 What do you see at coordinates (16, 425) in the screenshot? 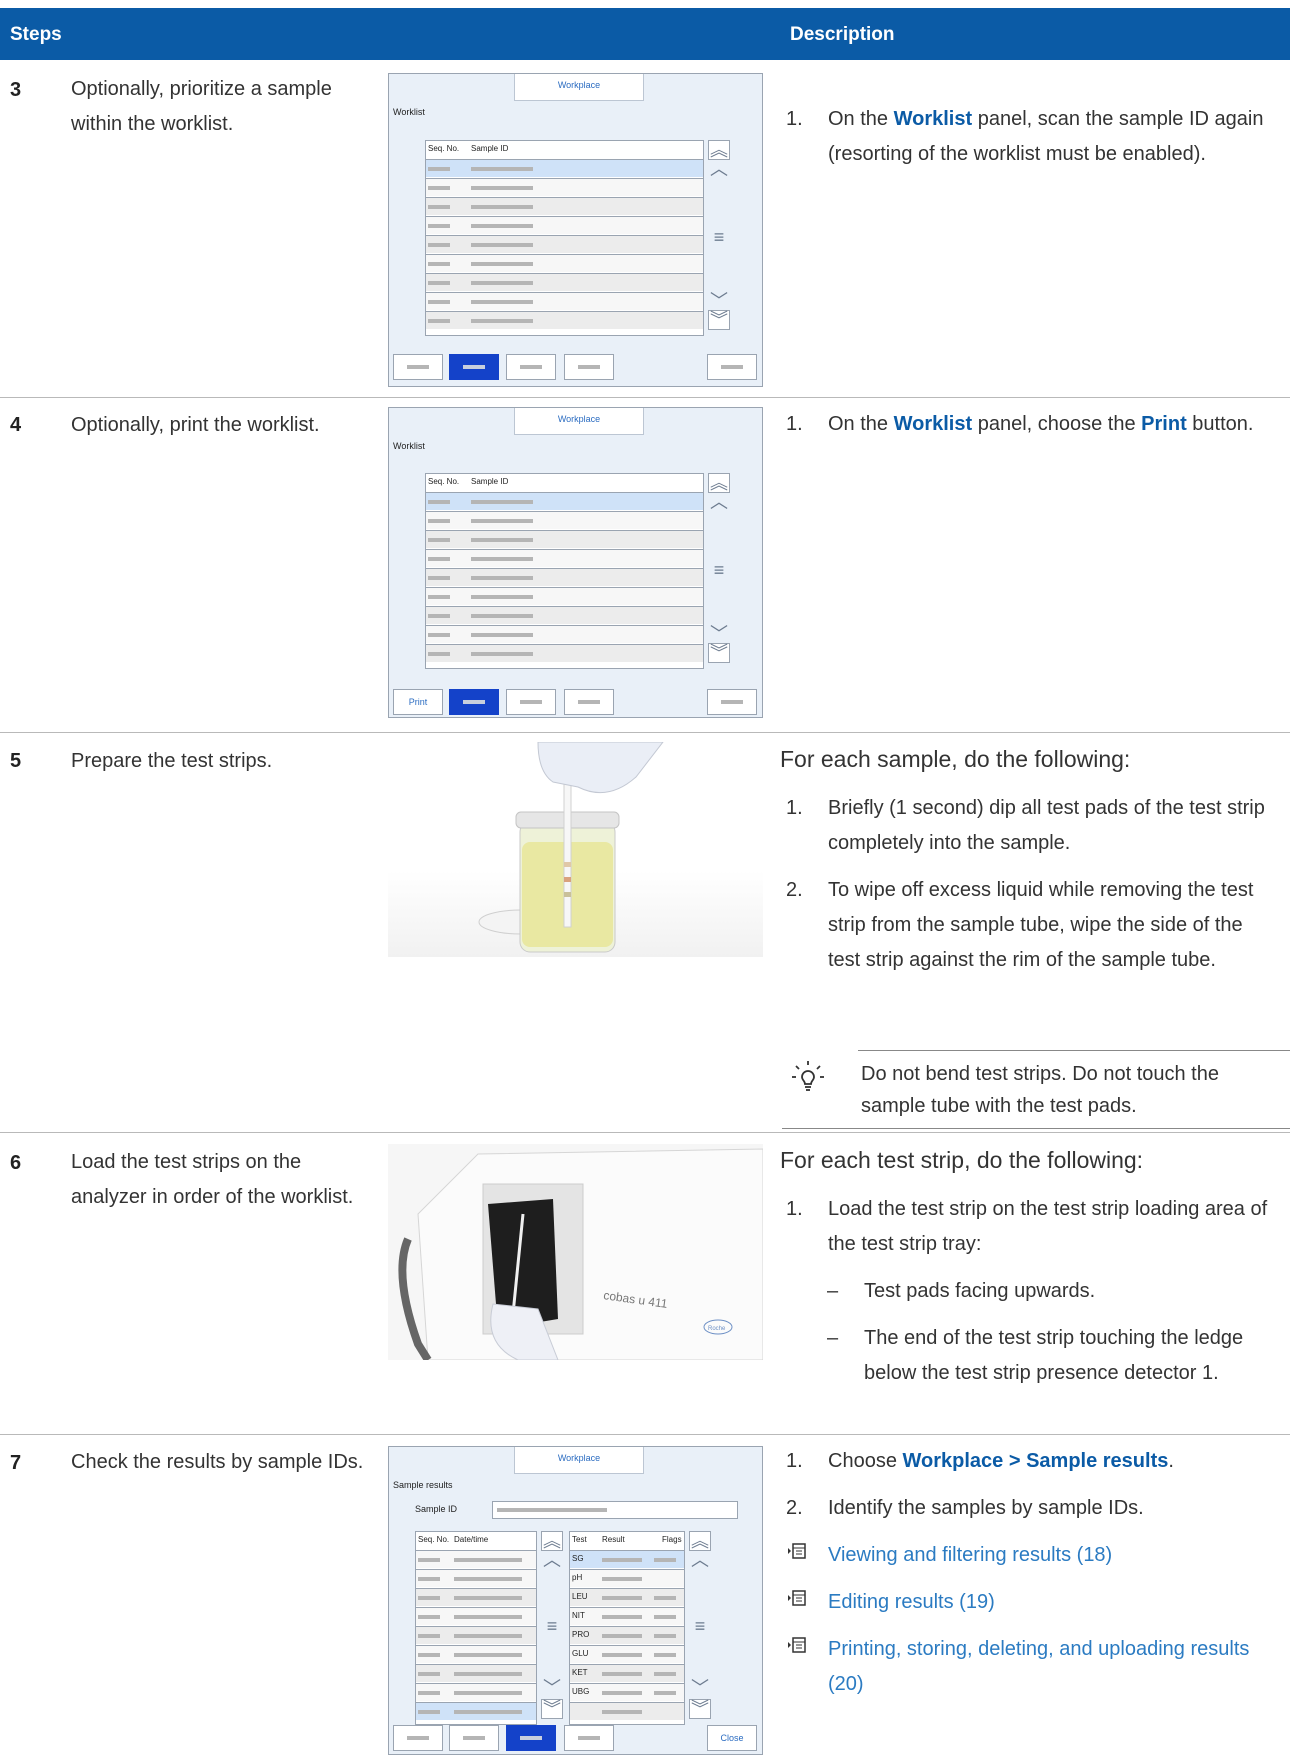
I see `step-number: 4` at bounding box center [16, 425].